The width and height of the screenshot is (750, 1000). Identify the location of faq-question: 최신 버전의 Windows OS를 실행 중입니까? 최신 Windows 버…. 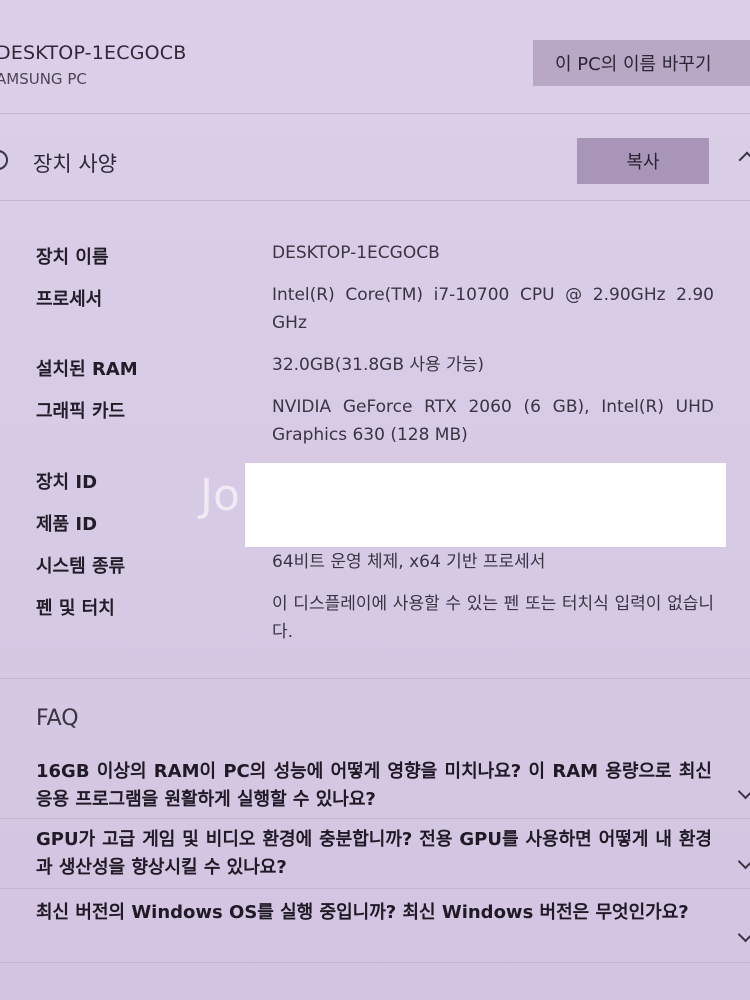
(374, 913).